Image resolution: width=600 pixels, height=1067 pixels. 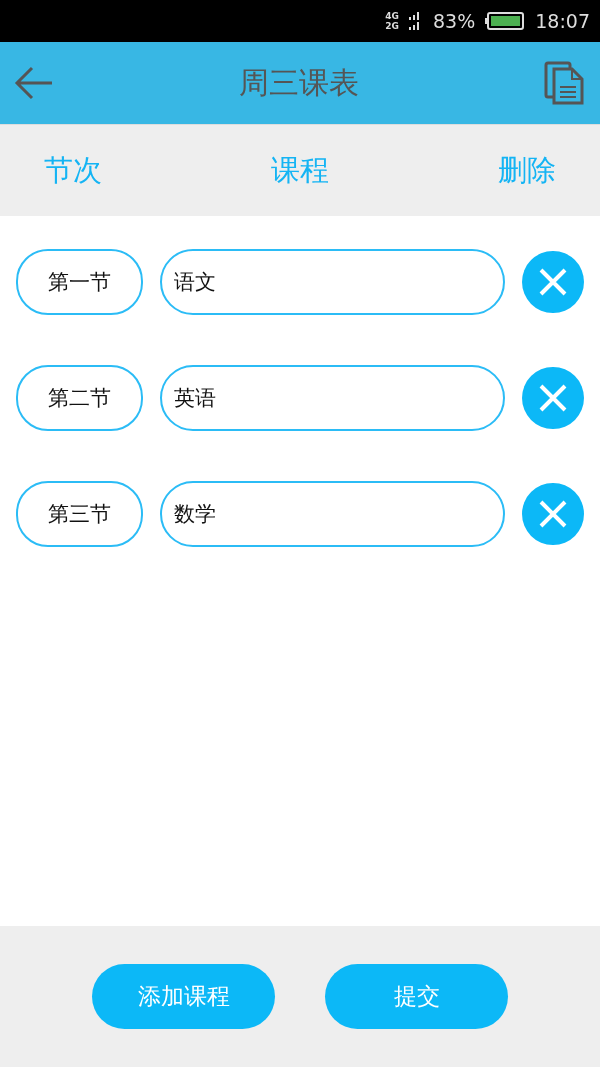 I want to click on battery-percent: 83%, so click(x=454, y=21).